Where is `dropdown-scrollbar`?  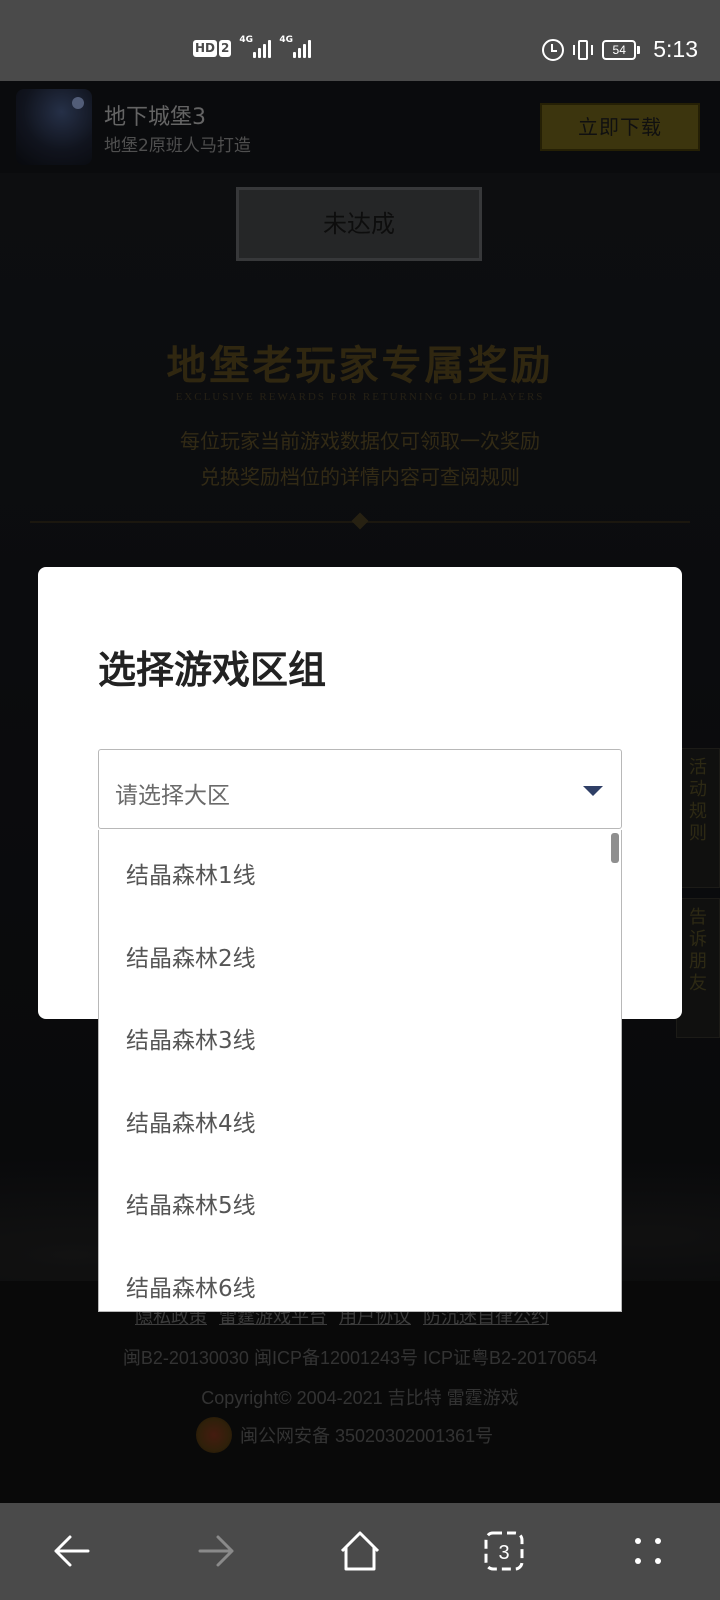 dropdown-scrollbar is located at coordinates (615, 848).